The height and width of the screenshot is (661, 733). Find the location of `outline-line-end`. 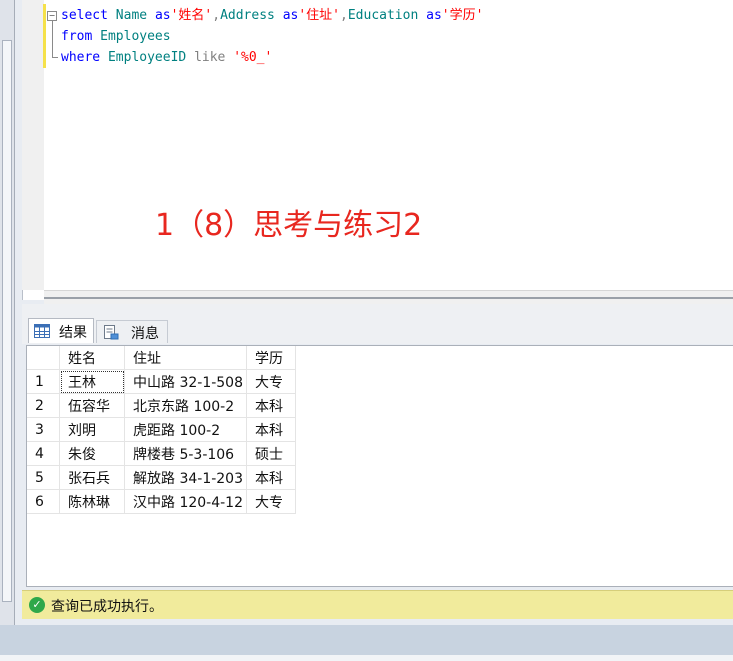

outline-line-end is located at coordinates (55, 57).